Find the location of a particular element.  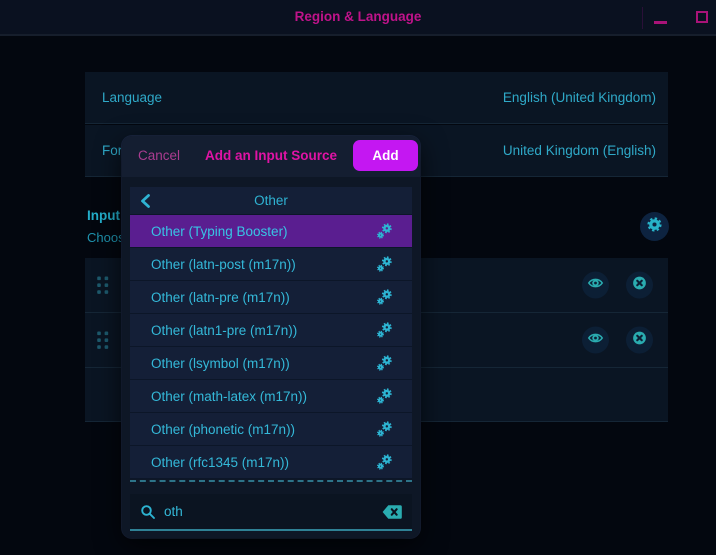

window-title: Region & Language is located at coordinates (358, 16).